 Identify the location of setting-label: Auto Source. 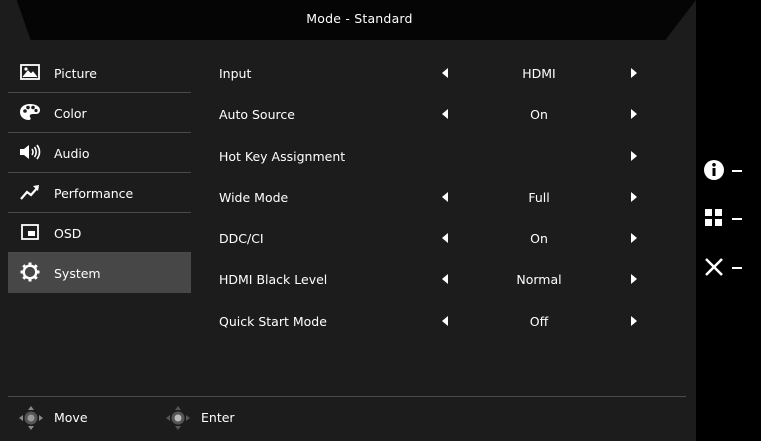
(257, 115).